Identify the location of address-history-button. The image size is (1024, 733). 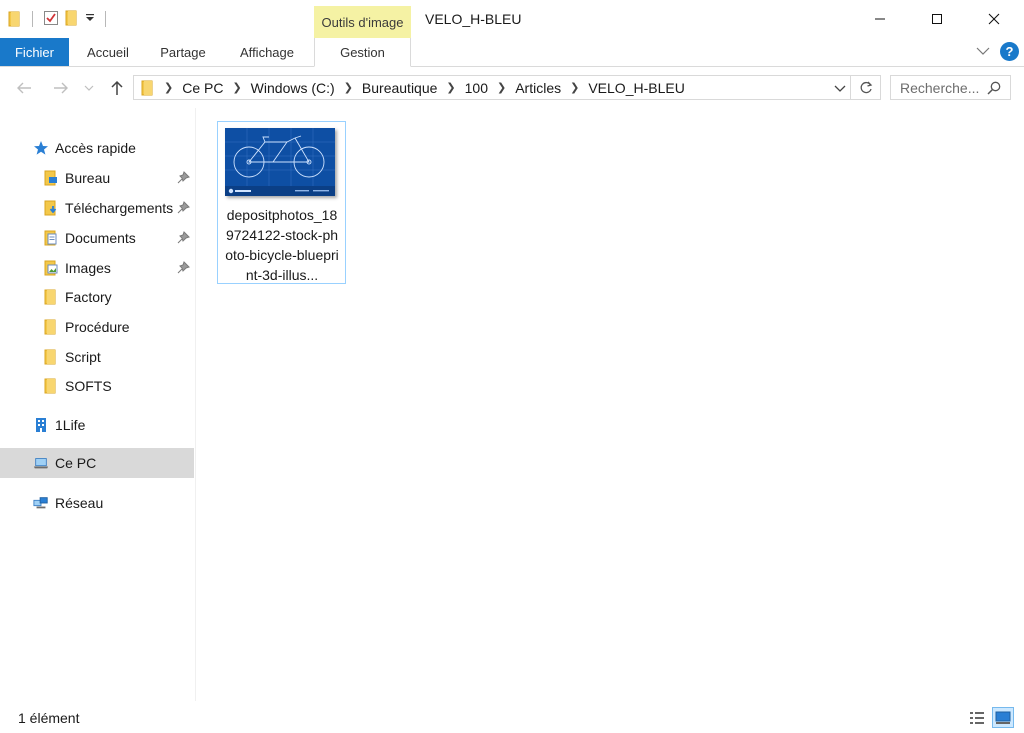
(840, 87).